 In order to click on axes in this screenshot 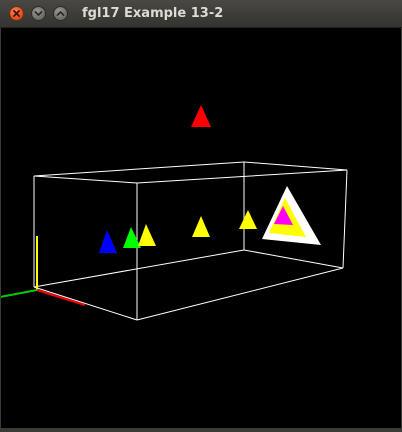, I will do `click(43, 271)`.